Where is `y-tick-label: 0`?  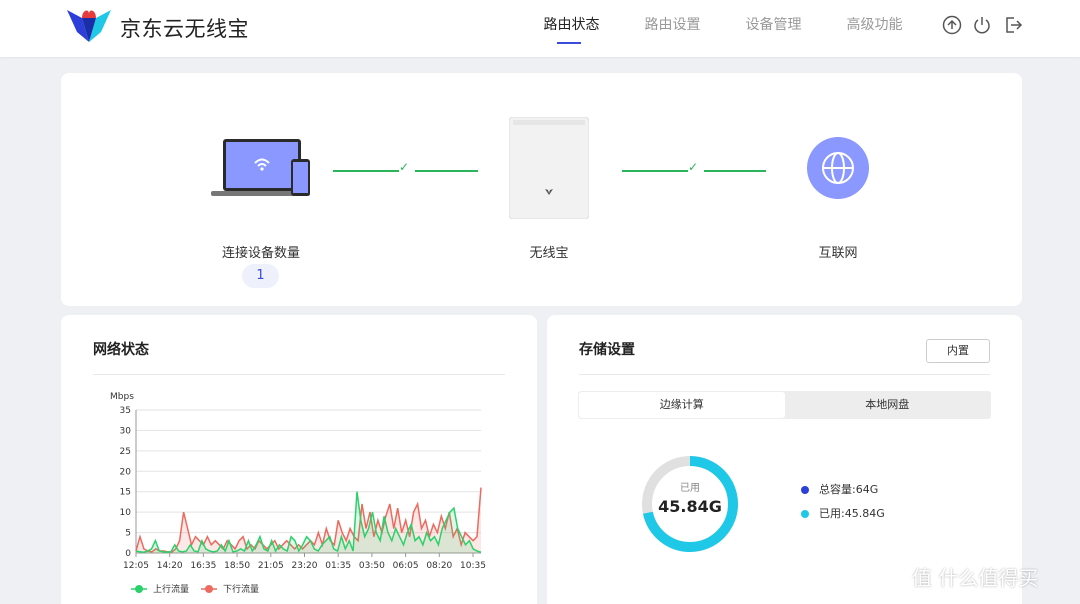
y-tick-label: 0 is located at coordinates (128, 554).